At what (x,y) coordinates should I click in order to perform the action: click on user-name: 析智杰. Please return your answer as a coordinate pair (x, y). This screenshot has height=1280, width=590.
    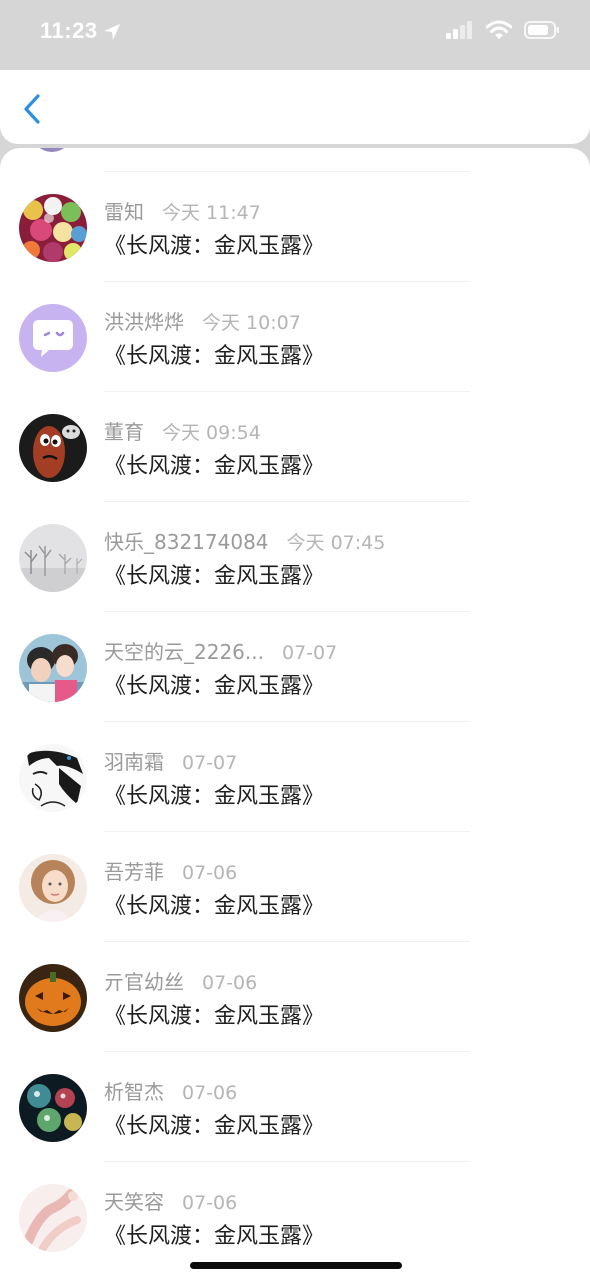
    Looking at the image, I should click on (134, 1090).